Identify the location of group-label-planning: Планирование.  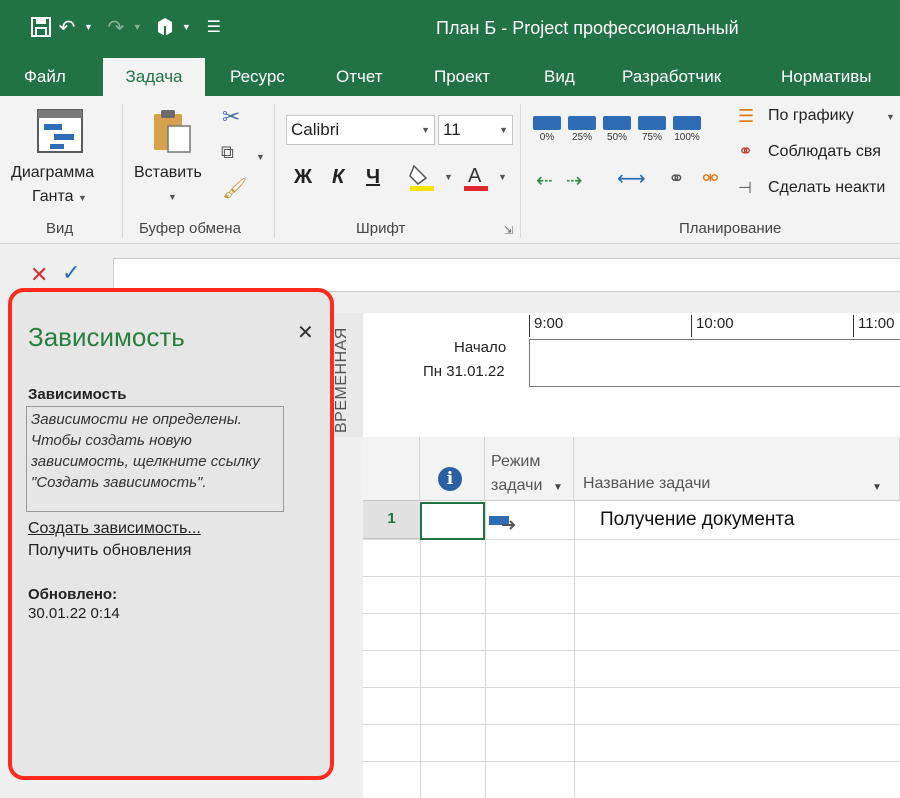
(730, 228).